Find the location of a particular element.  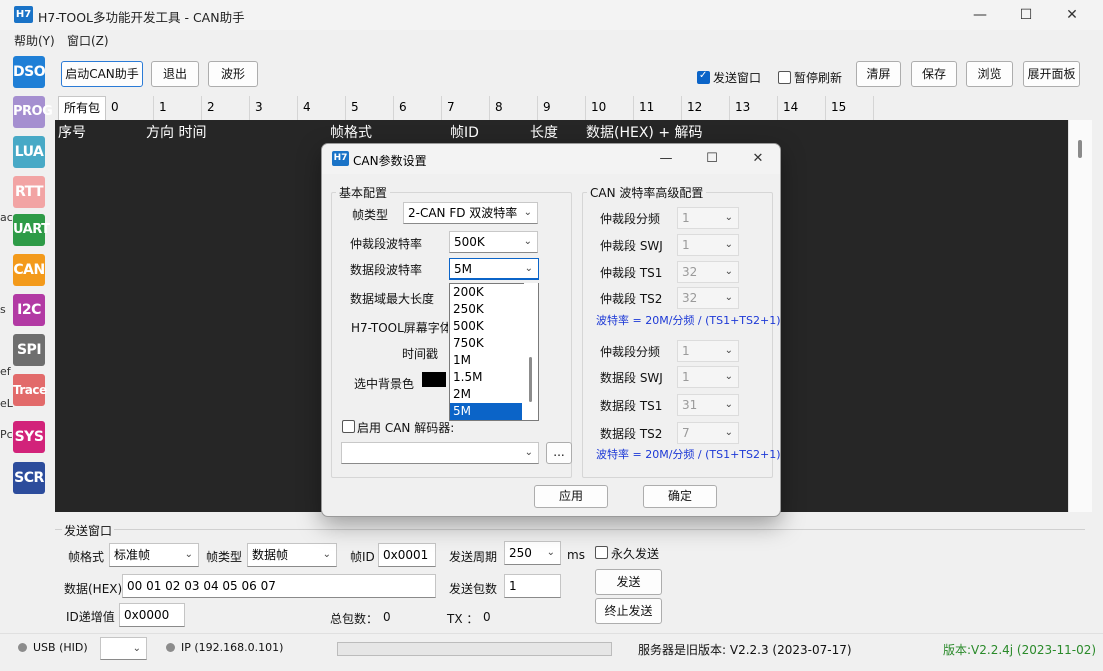

tab-channel-15: 15 is located at coordinates (850, 108).